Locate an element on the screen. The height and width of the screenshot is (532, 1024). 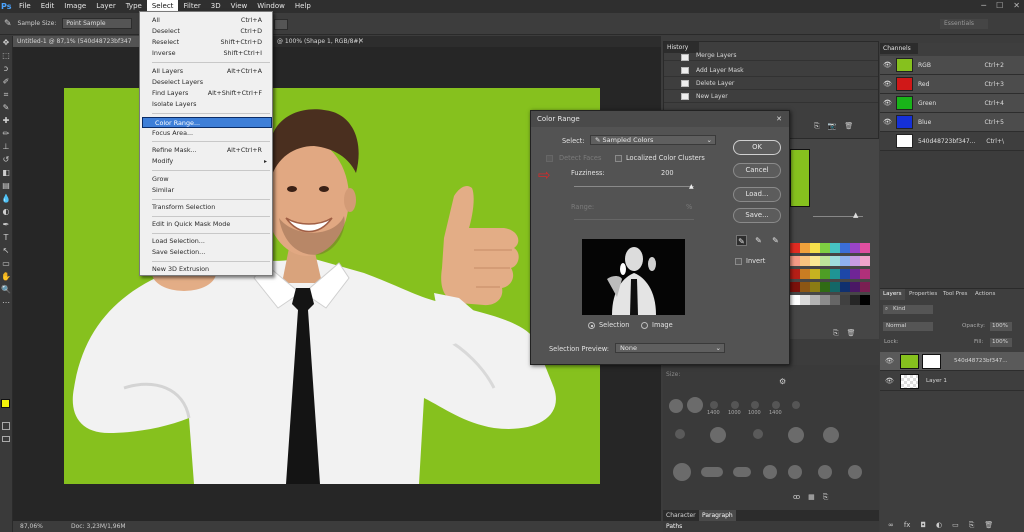
brush-toggle-icon: ꝏ is located at coordinates (796, 497).